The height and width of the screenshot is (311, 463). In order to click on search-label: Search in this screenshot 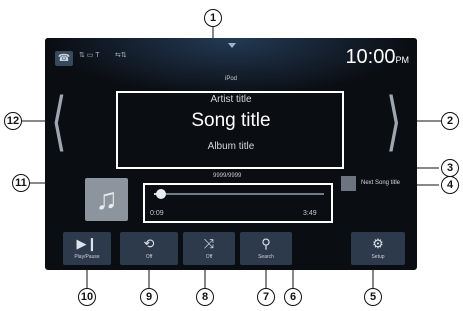, I will do `click(266, 257)`.